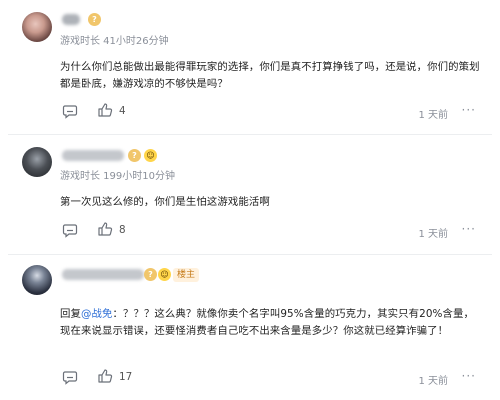 This screenshot has width=500, height=400. What do you see at coordinates (114, 41) in the screenshot?
I see `playtime-text: 游戏时长 41小时26分钟` at bounding box center [114, 41].